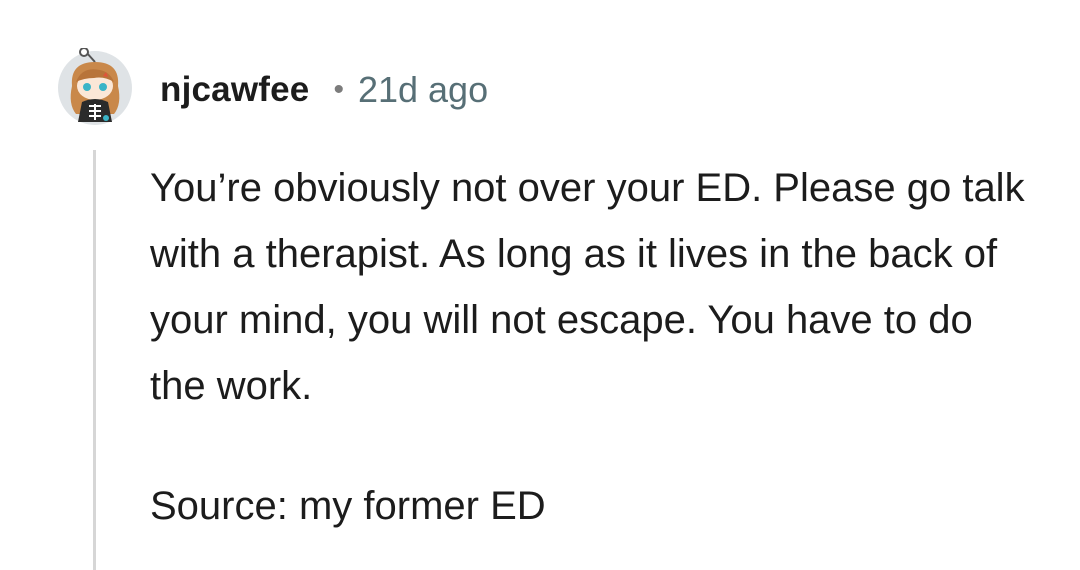  I want to click on username-link: njcawfee, so click(234, 90).